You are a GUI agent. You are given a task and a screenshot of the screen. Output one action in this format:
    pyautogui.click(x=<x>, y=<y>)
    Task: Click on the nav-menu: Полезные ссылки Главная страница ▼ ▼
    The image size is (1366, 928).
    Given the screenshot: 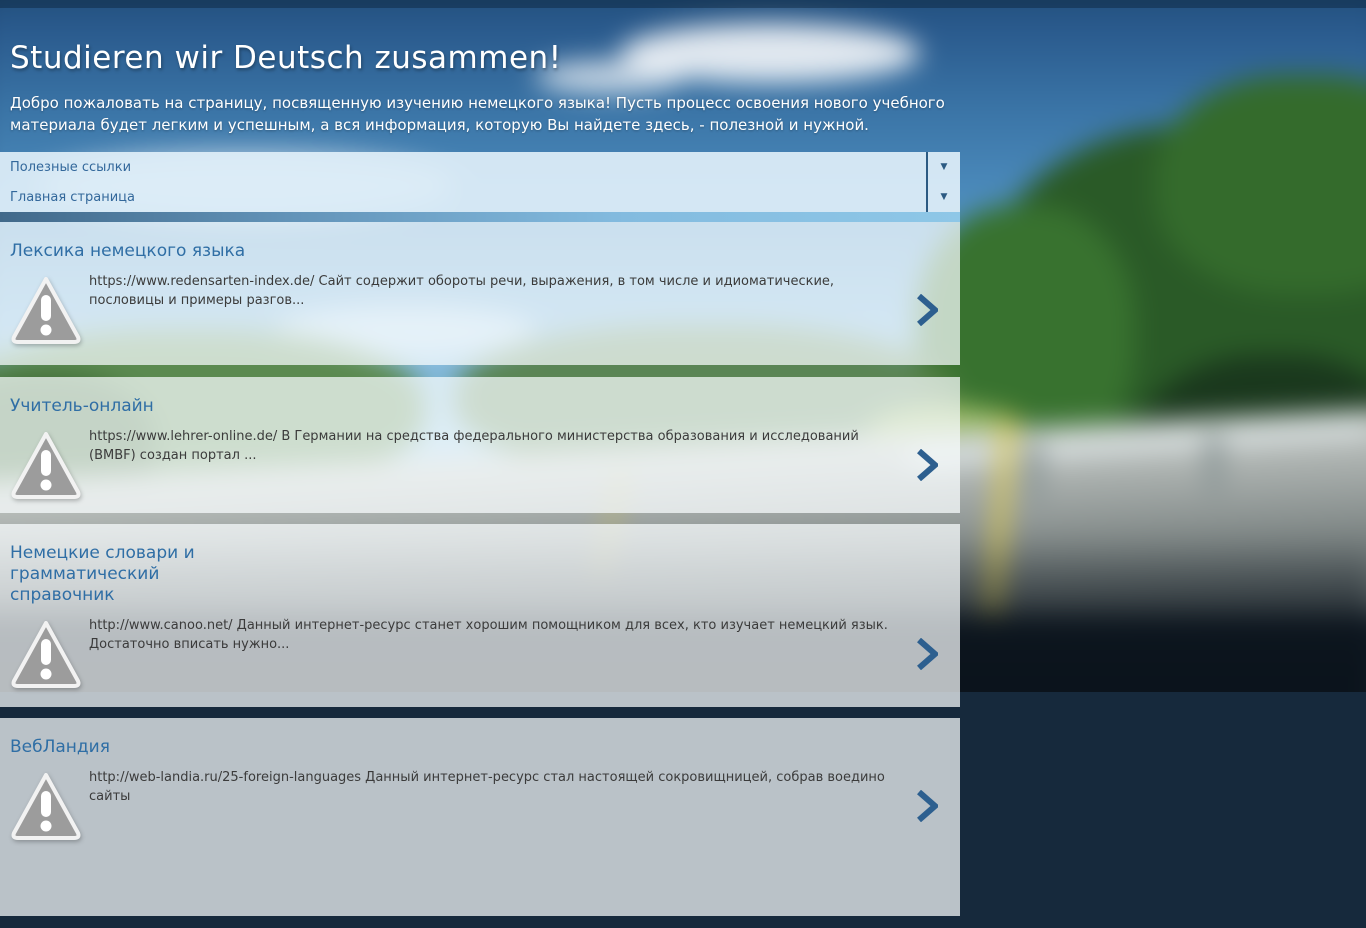 What is the action you would take?
    pyautogui.click(x=480, y=182)
    